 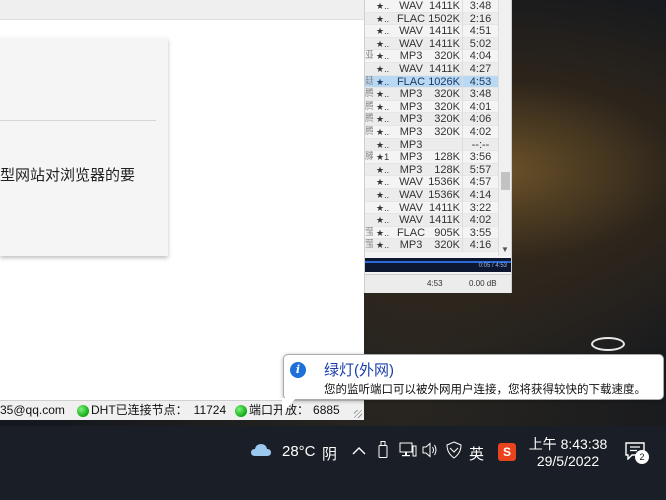 I want to click on taskbar: 28°C 阴 英 S 上午 8:43:38 29/5/2022 2, so click(x=333, y=463).